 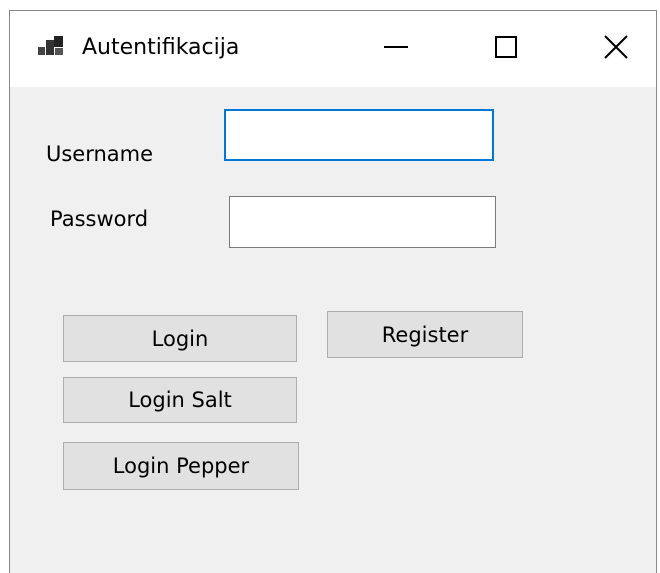 I want to click on maximize-icon, so click(x=506, y=47).